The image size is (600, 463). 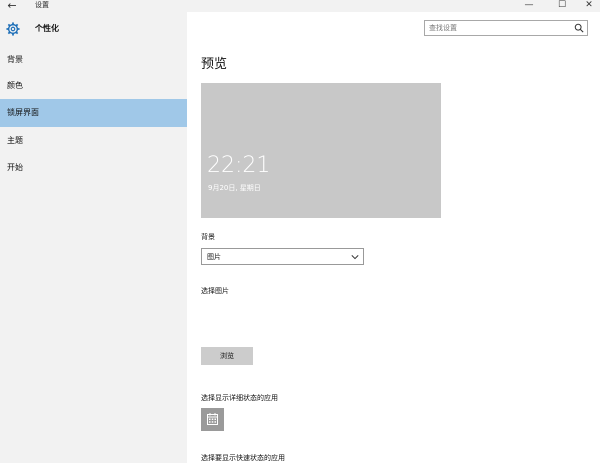 I want to click on preview-time: 22:21, so click(x=239, y=165).